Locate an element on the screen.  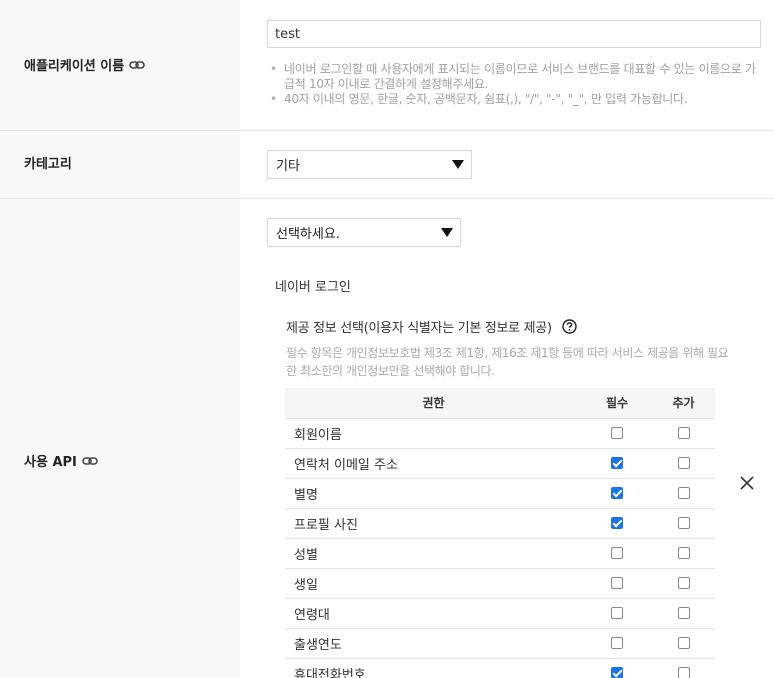
table-row: 출생연도 is located at coordinates (500, 643).